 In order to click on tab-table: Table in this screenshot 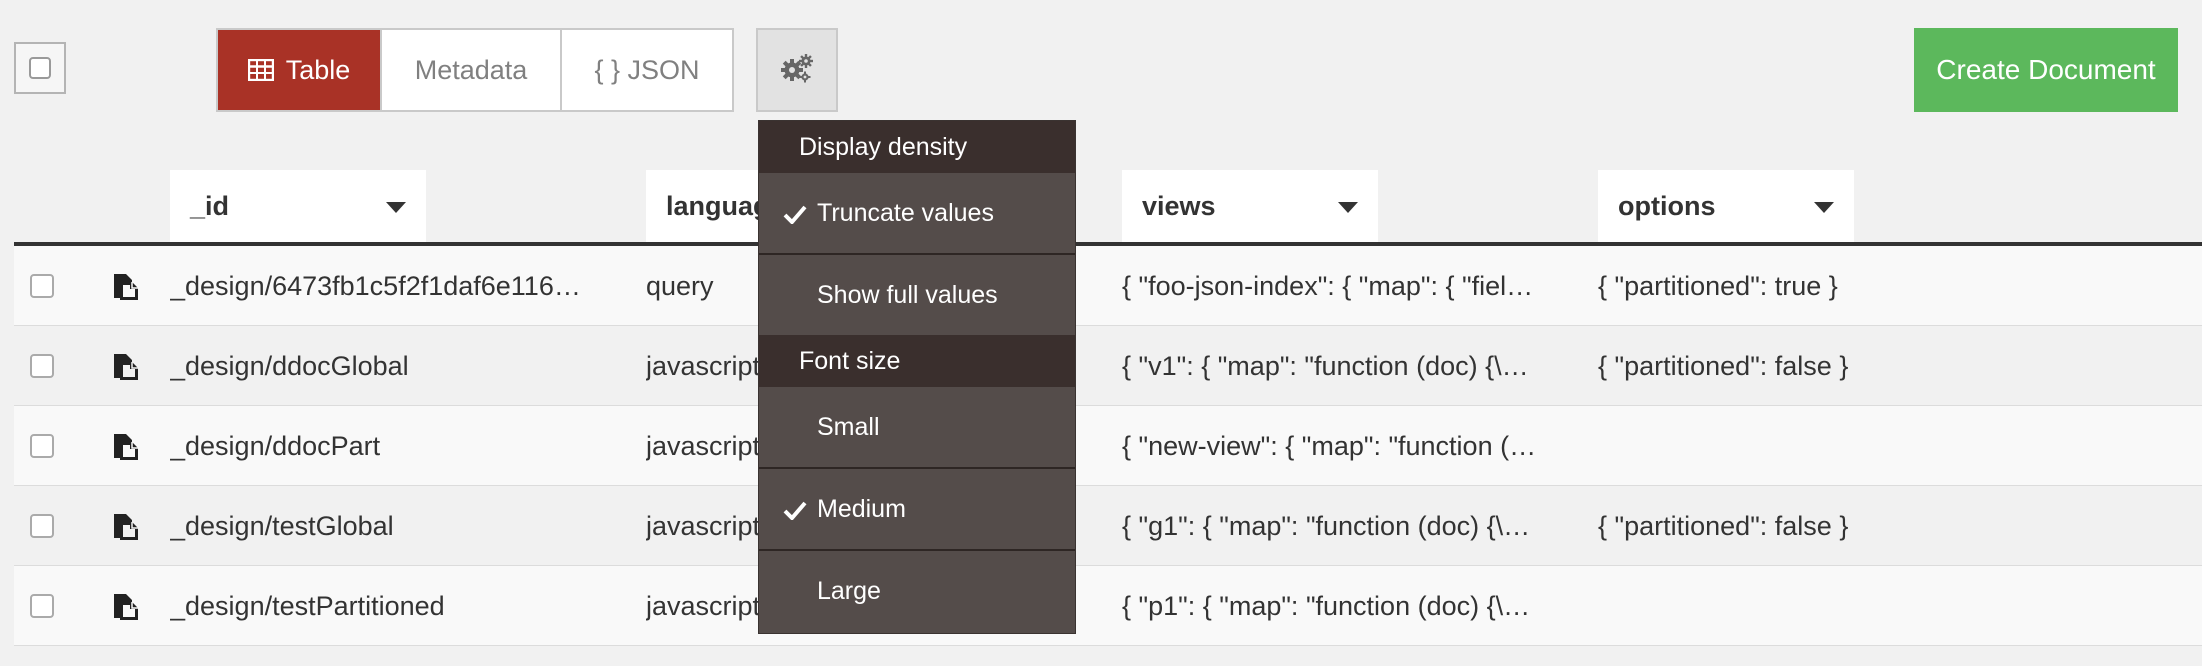, I will do `click(299, 70)`.